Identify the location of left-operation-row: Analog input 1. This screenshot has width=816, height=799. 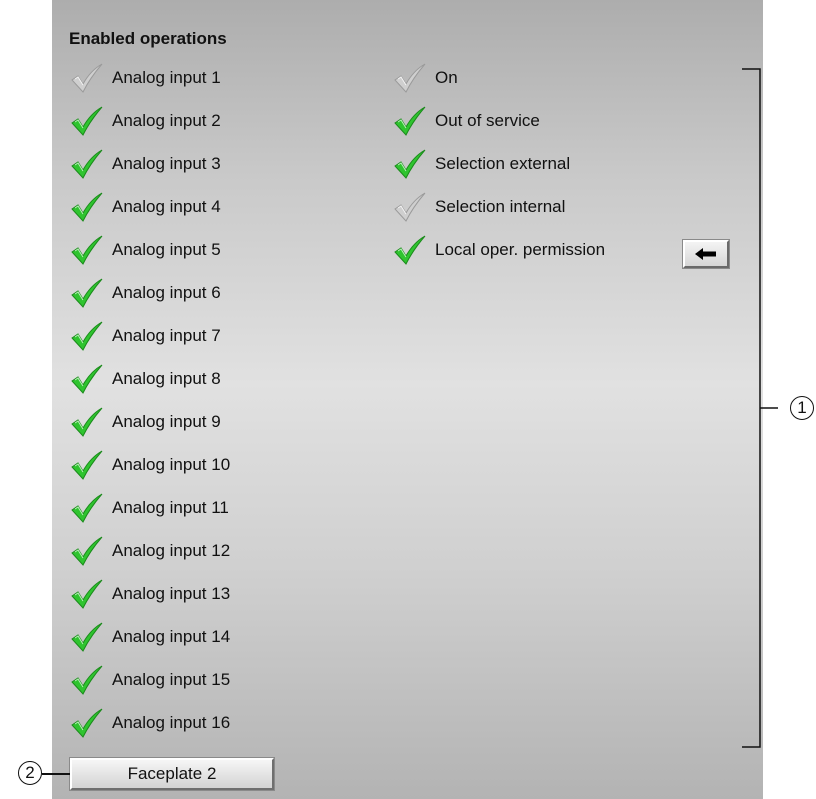
(145, 78).